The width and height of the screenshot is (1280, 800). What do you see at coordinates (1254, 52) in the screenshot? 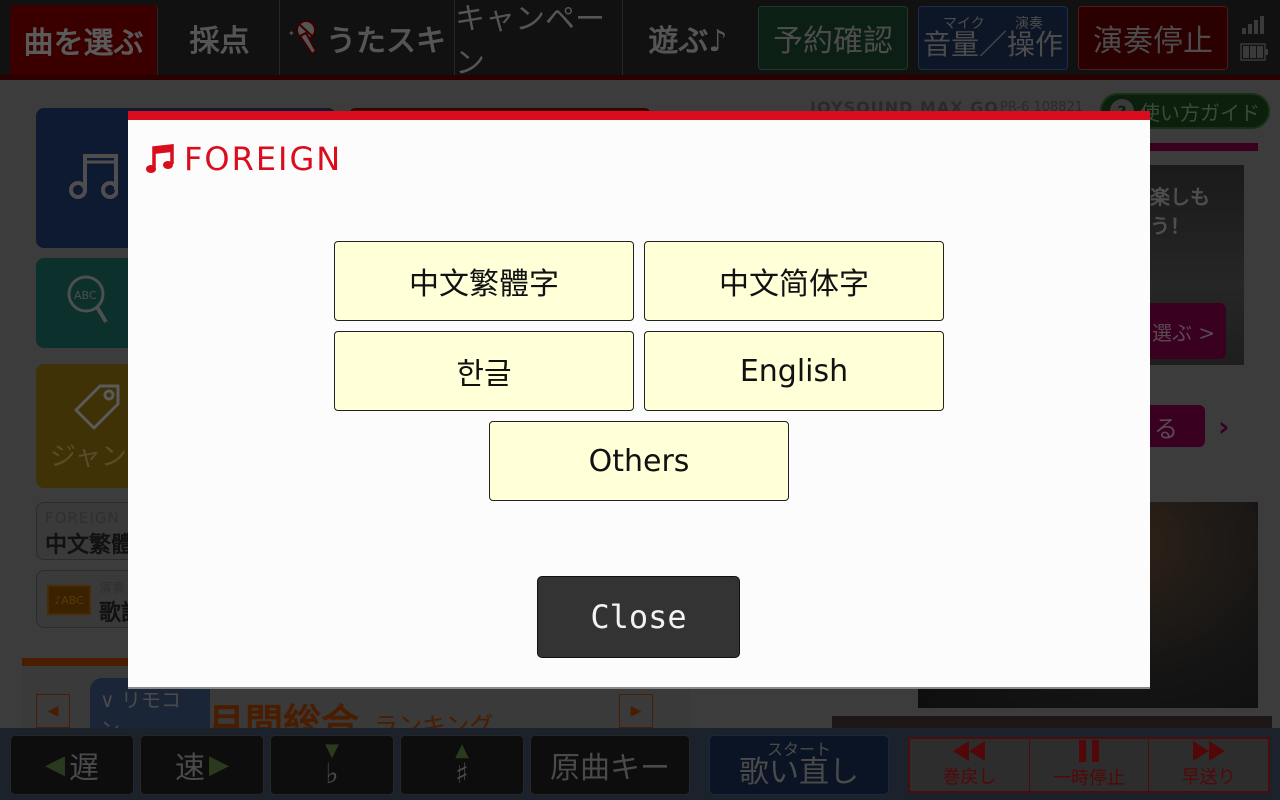
I see `battery-icon` at bounding box center [1254, 52].